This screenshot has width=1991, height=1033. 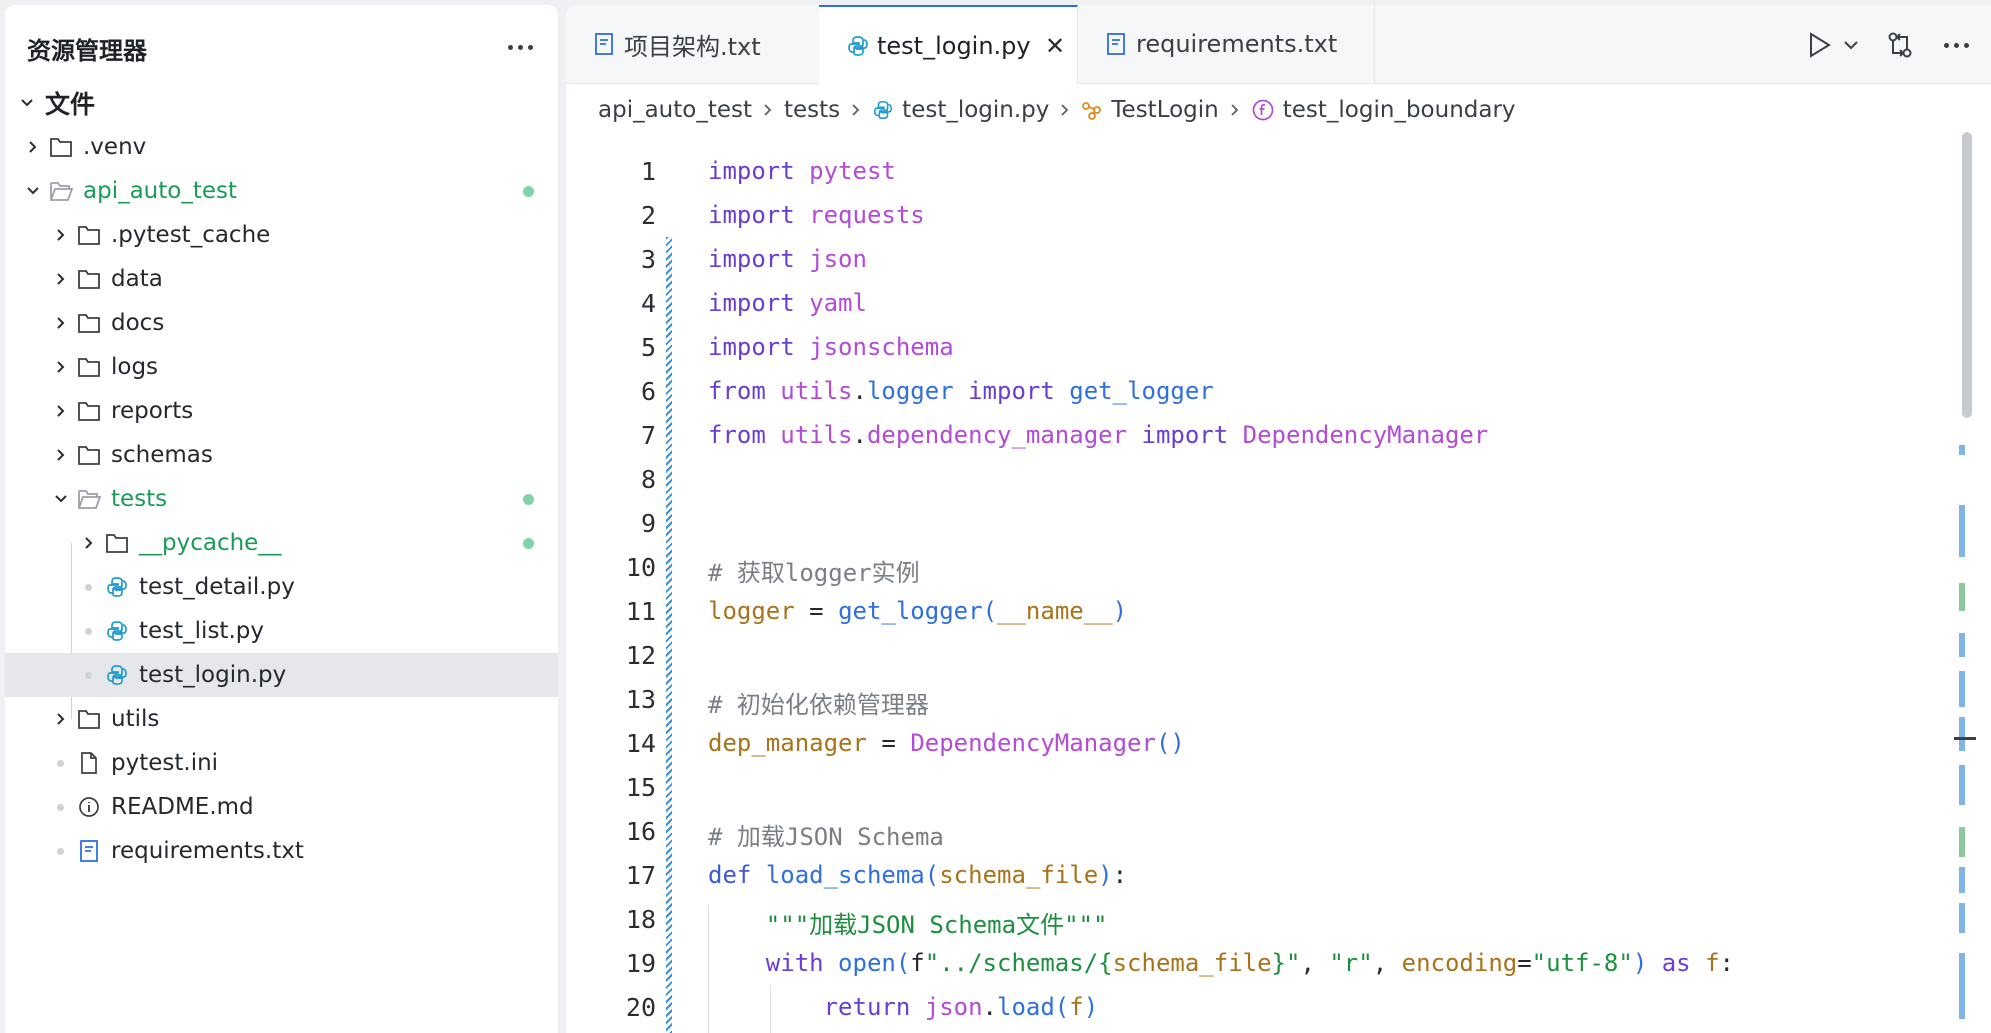 I want to click on code-line: from utils.logger import get_logger, so click(x=961, y=391).